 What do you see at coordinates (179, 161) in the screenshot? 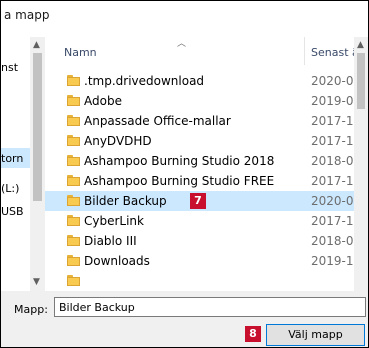
I see `item-name: Ashampoo Burning Studio 2018` at bounding box center [179, 161].